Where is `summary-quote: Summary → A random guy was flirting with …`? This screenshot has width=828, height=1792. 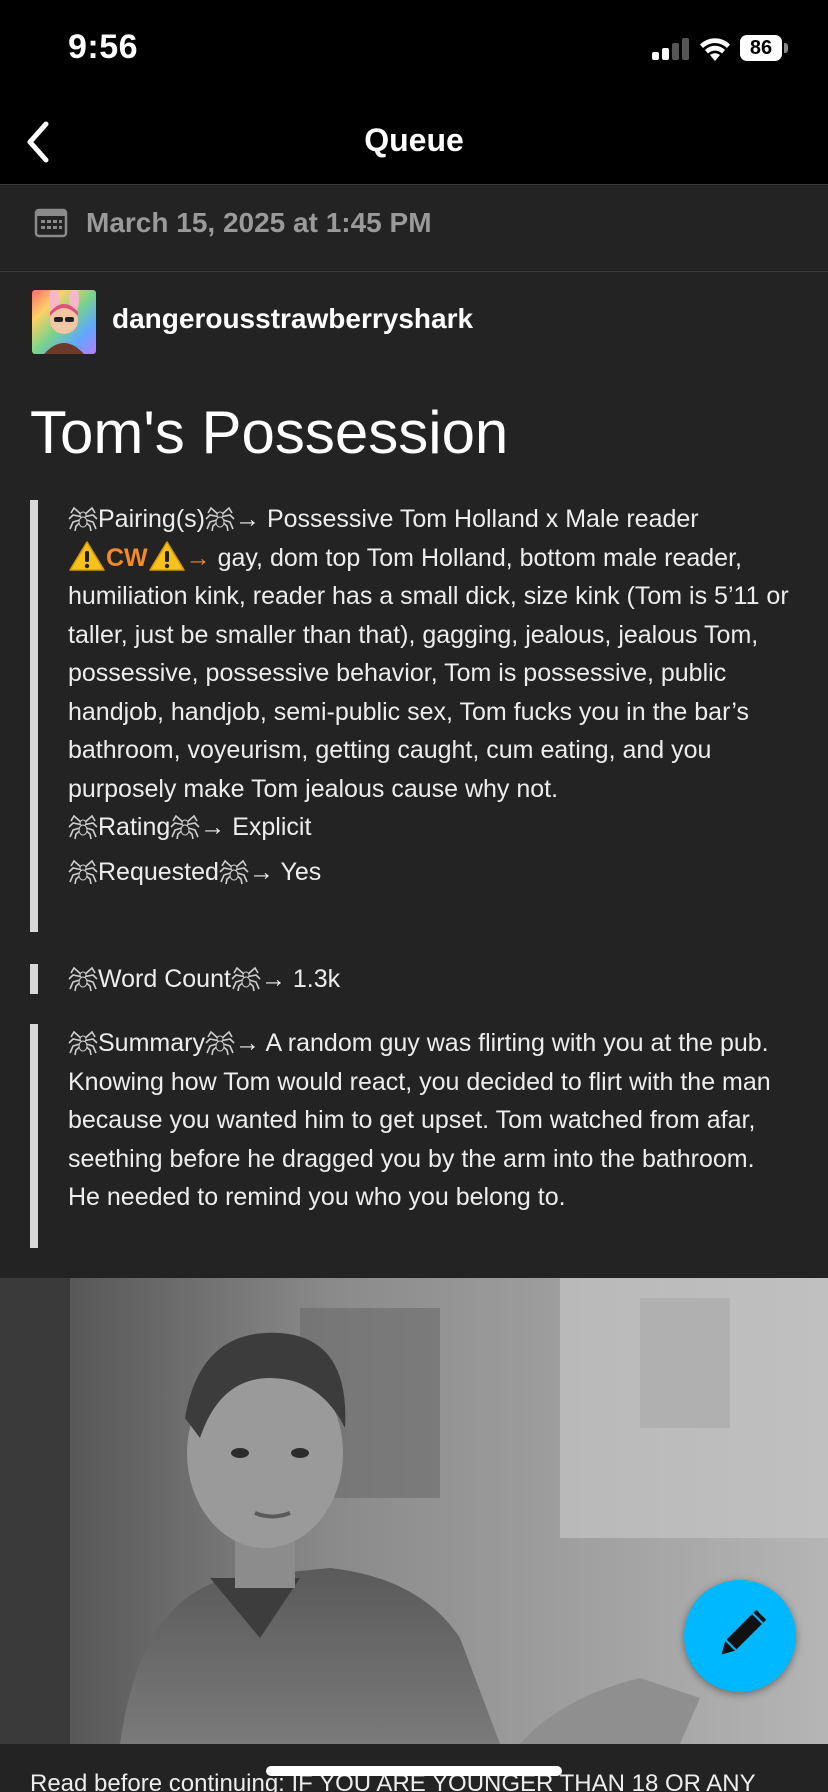 summary-quote: Summary → A random guy was flirting with … is located at coordinates (410, 1136).